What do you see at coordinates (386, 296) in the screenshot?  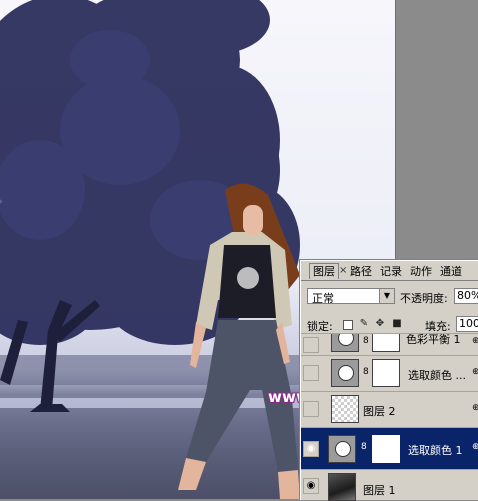 I see `chevron-down-icon: ▼` at bounding box center [386, 296].